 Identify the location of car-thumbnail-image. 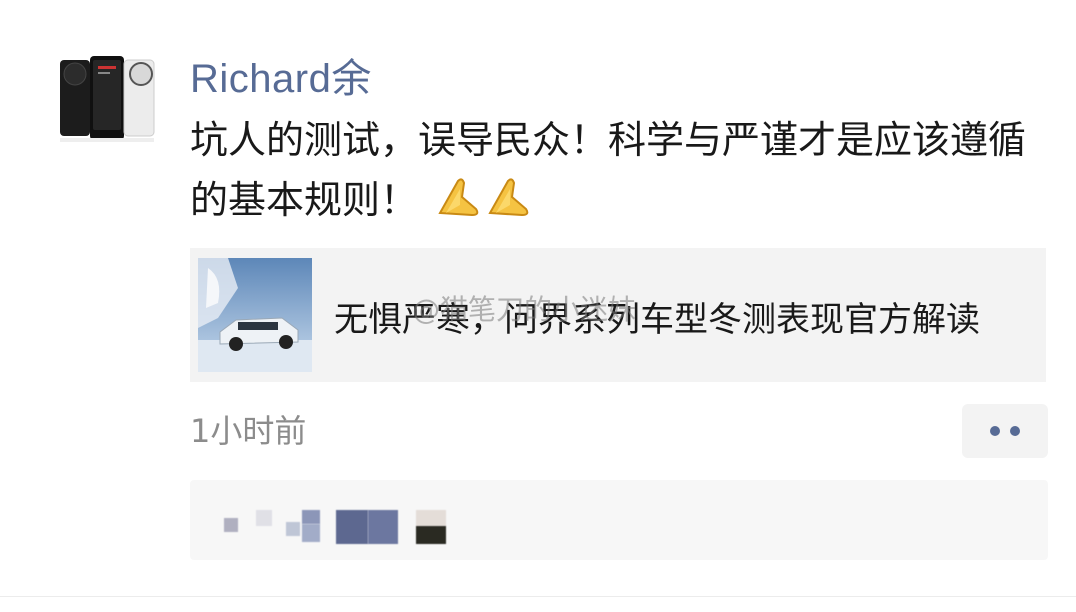
(255, 315).